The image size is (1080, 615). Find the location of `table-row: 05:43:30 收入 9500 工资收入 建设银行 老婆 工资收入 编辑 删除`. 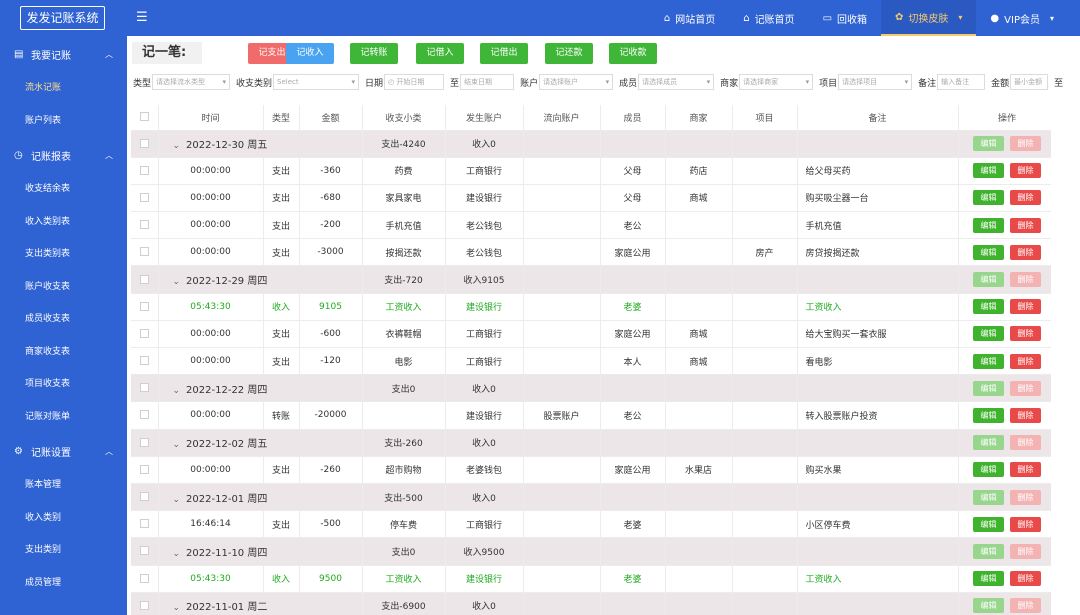

table-row: 05:43:30 收入 9500 工资收入 建设银行 老婆 工资收入 编辑 删除 is located at coordinates (591, 579).